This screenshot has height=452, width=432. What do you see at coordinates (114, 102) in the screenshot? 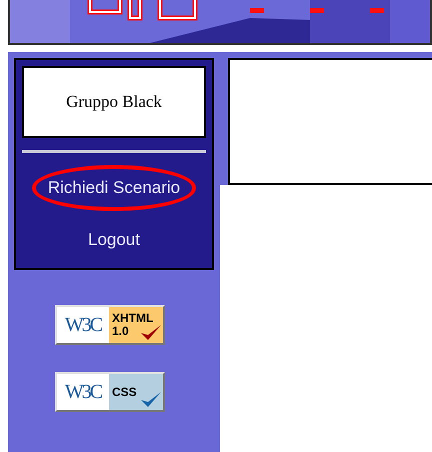
I see `group-name-panel: Gruppo Black` at bounding box center [114, 102].